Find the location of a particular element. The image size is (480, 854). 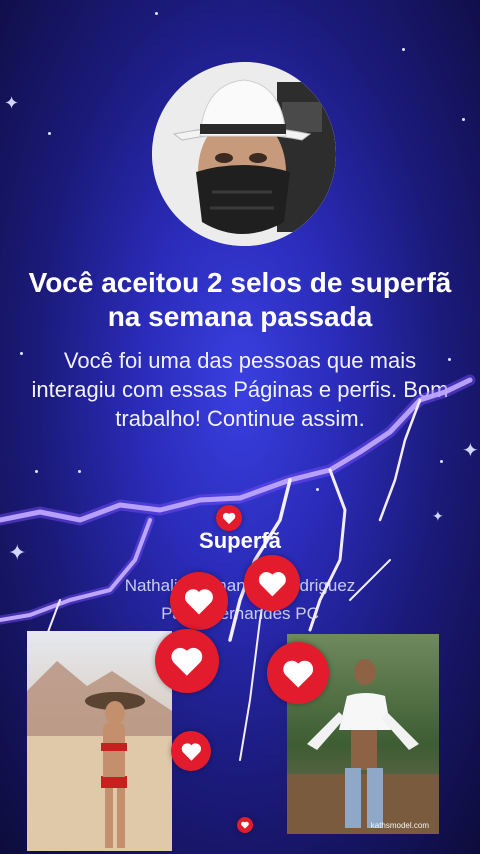

photo-left-illustration is located at coordinates (99, 756).